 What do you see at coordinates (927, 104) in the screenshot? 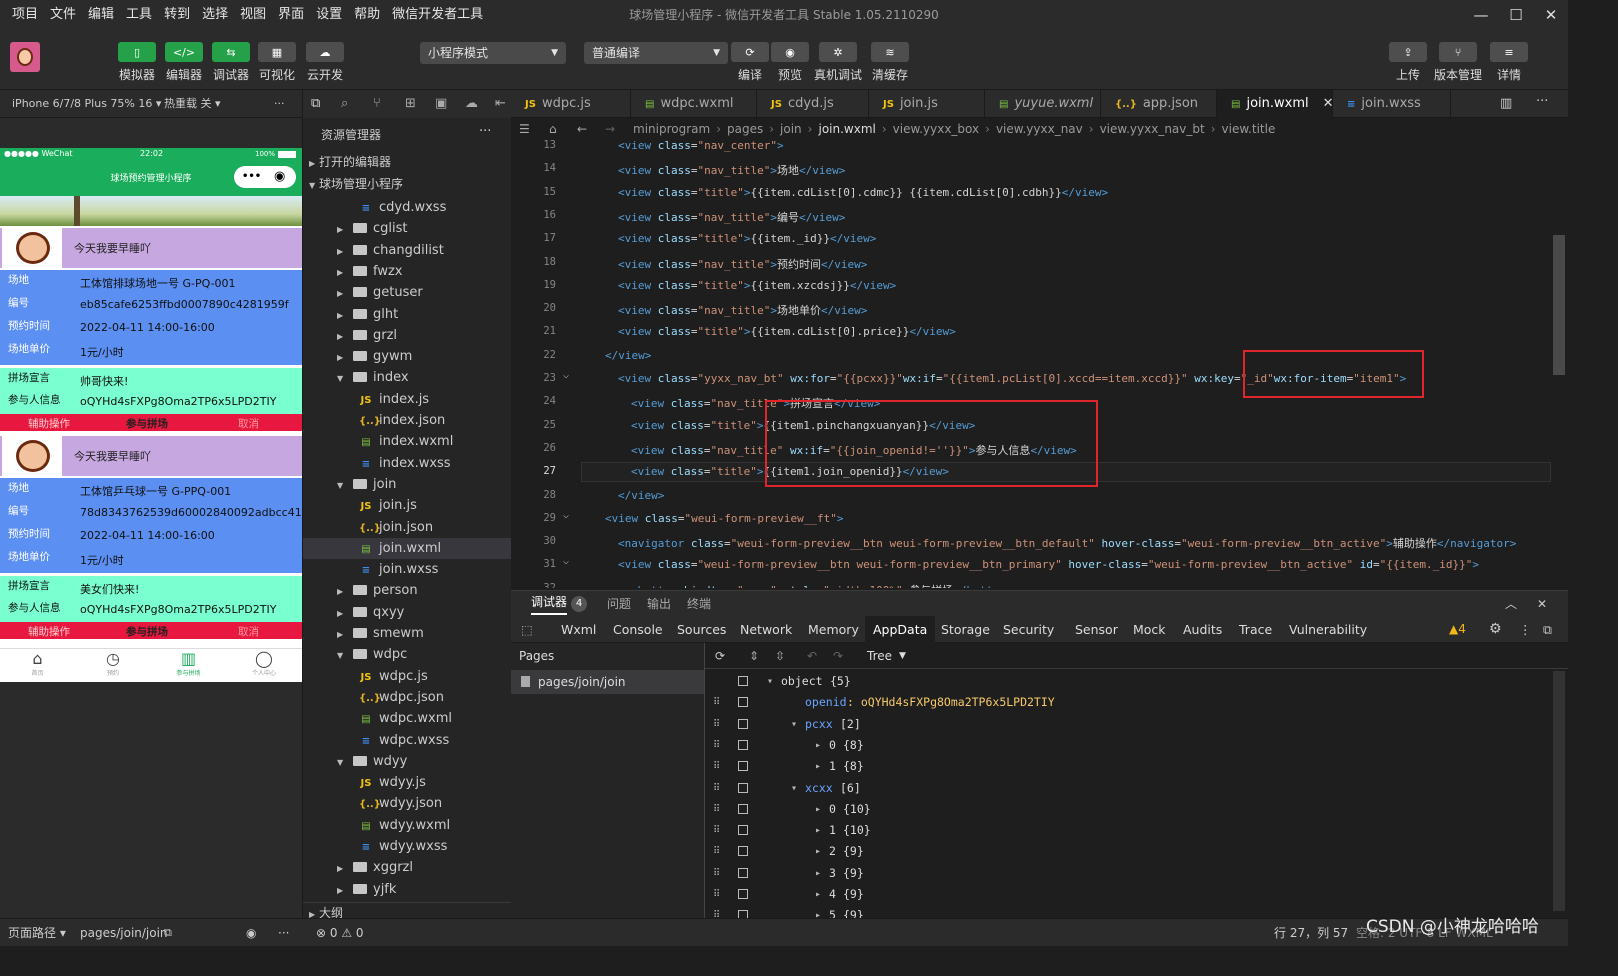
I see `tab-join-js: JS join.js` at bounding box center [927, 104].